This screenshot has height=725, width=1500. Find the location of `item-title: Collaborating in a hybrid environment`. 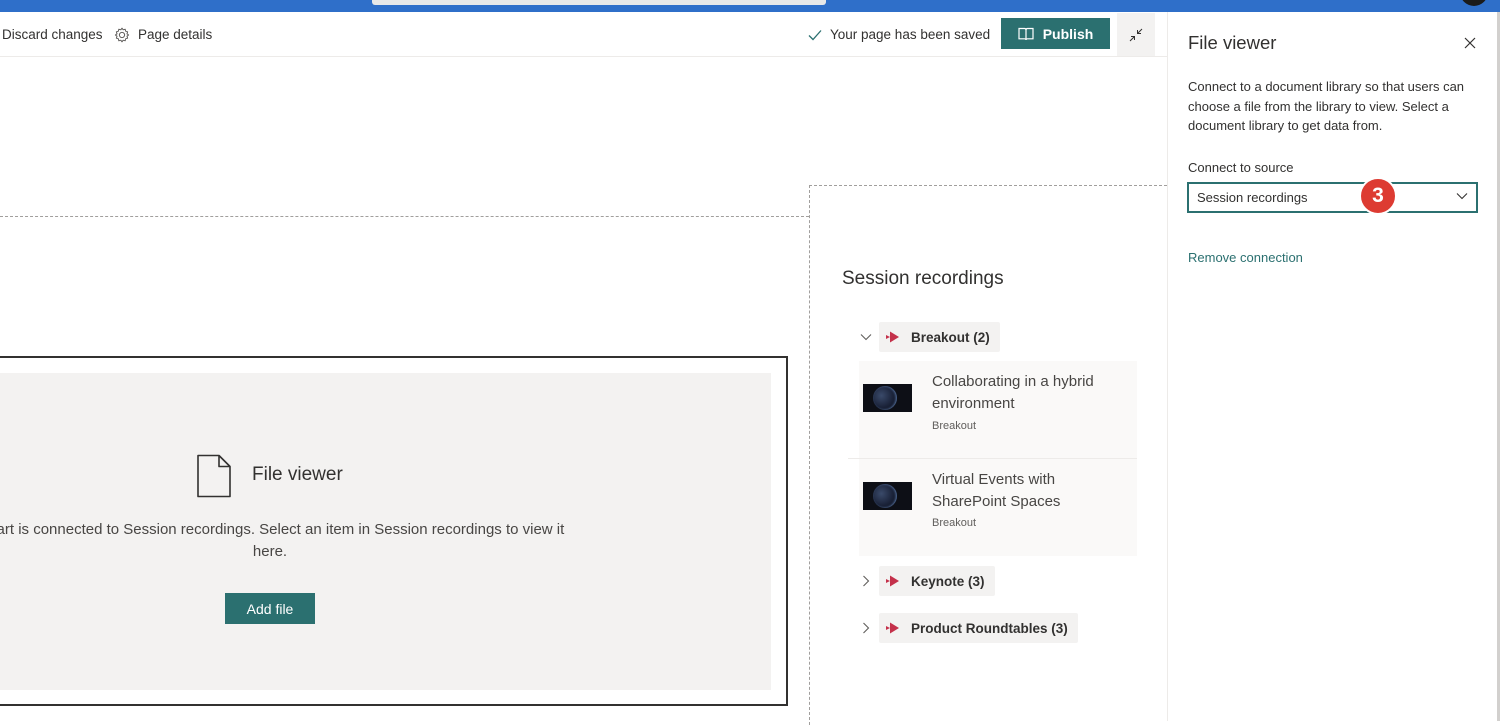

item-title: Collaborating in a hybrid environment is located at coordinates (1013, 392).